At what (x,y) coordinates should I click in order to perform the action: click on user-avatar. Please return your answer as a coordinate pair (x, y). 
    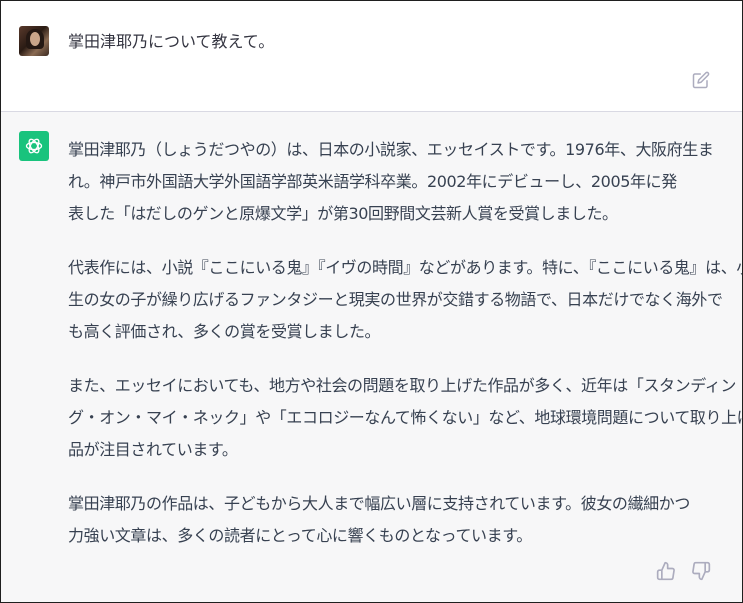
    Looking at the image, I should click on (34, 41).